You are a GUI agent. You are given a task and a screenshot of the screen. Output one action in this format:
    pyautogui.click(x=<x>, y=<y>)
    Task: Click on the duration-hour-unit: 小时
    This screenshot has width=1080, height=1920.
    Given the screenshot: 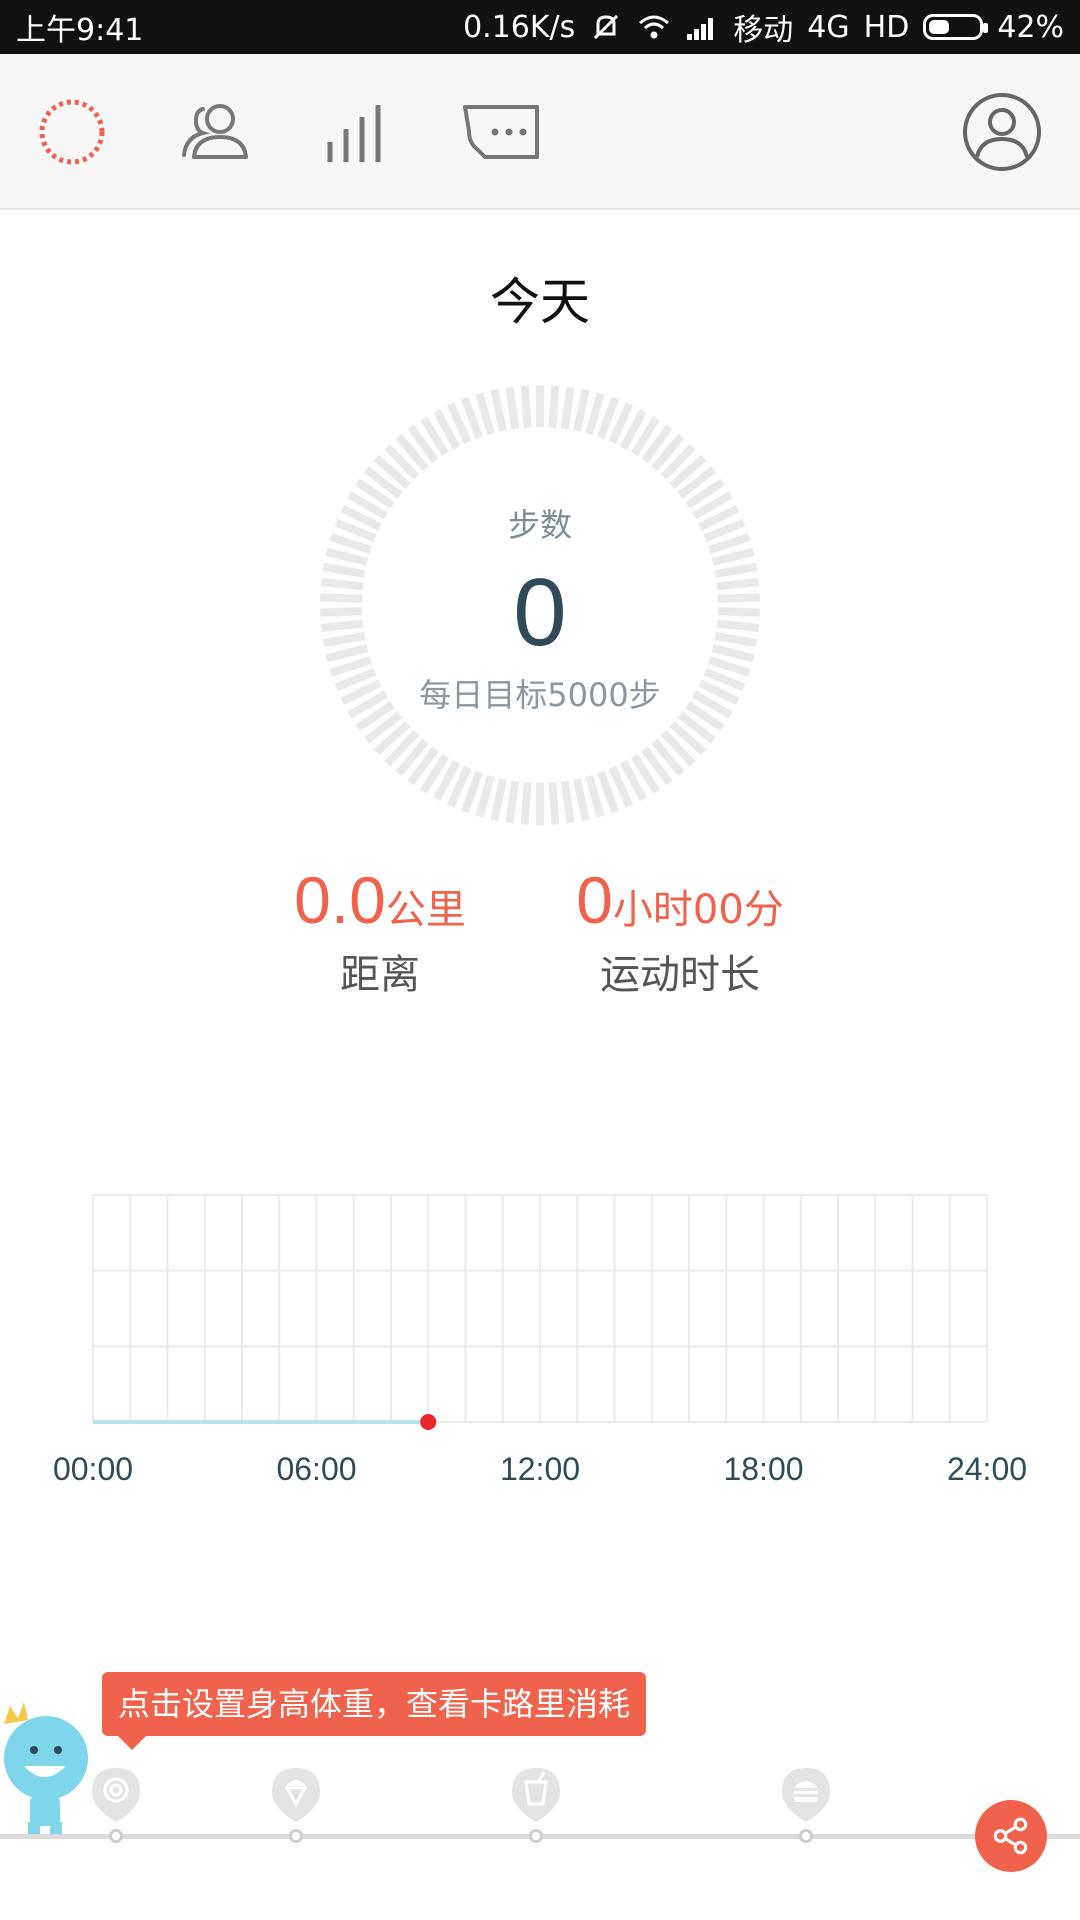 What is the action you would take?
    pyautogui.click(x=652, y=910)
    